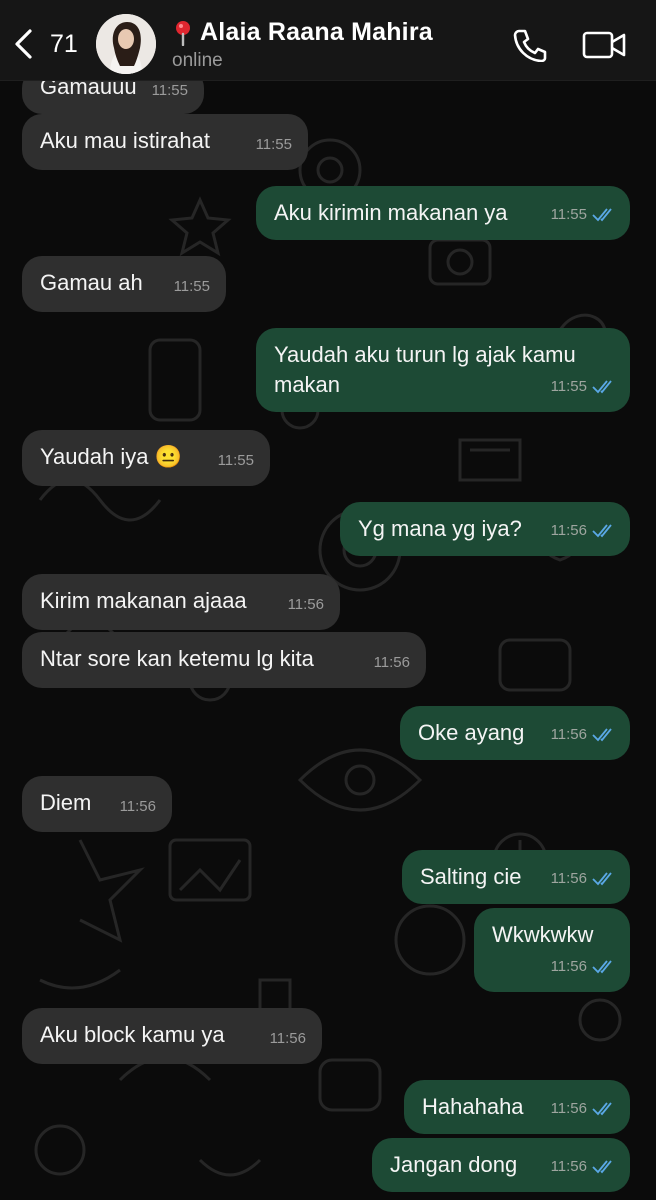 The image size is (656, 1200). What do you see at coordinates (183, 33) in the screenshot?
I see `pin-icon` at bounding box center [183, 33].